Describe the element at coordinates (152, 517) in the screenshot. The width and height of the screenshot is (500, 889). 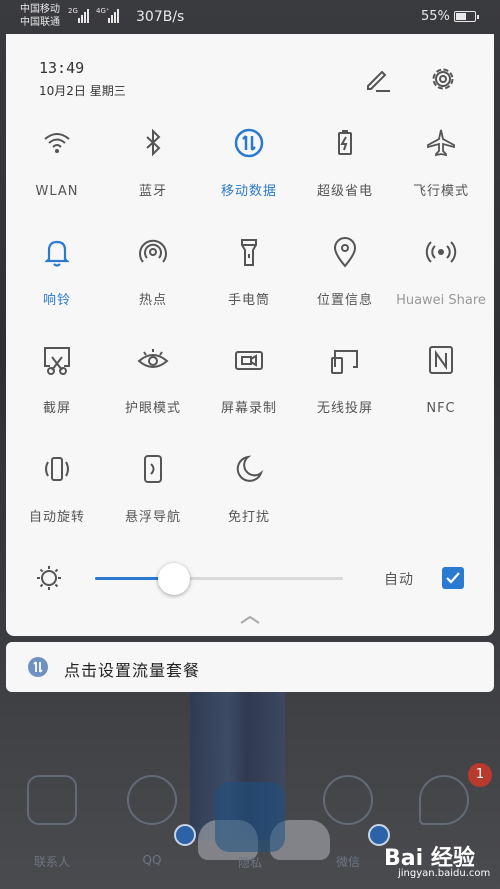
I see `tile-label: 悬浮导航` at that location.